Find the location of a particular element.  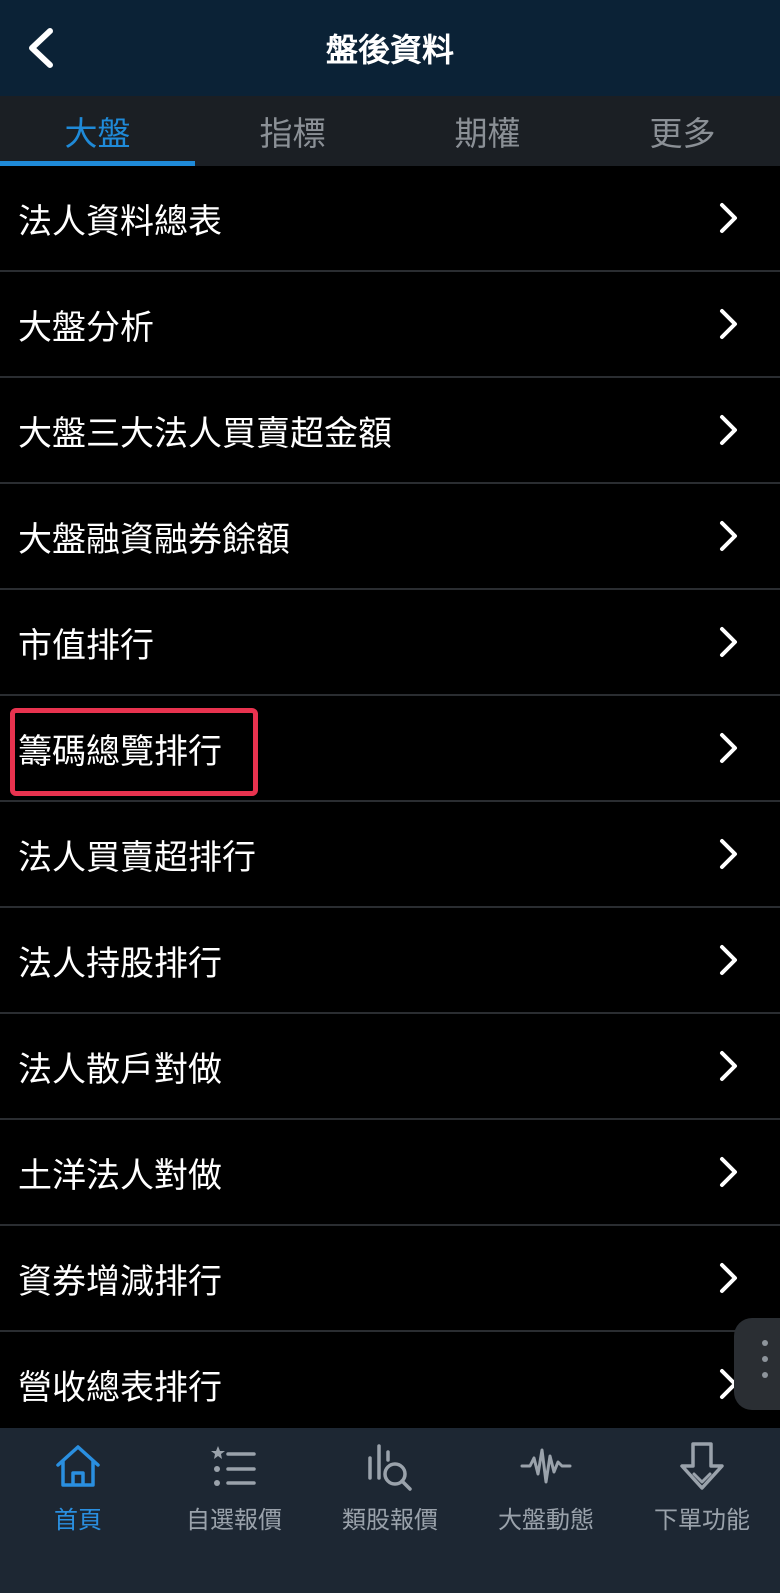

sector-search-icon is located at coordinates (390, 1467).